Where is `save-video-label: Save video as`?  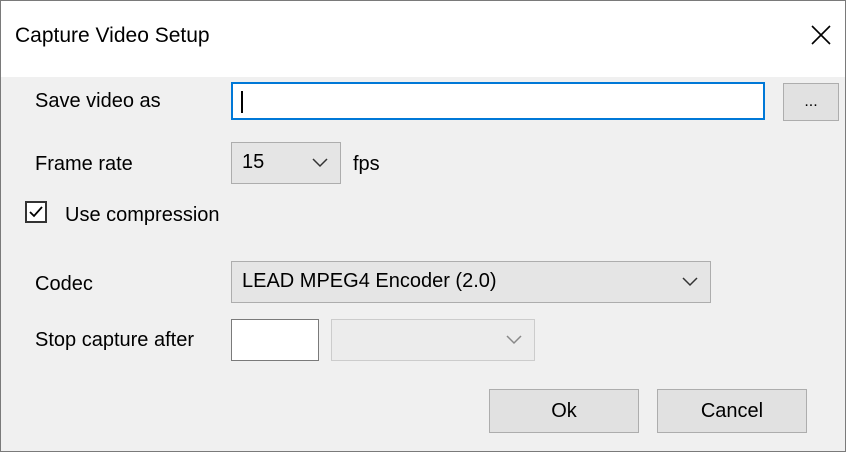
save-video-label: Save video as is located at coordinates (98, 101).